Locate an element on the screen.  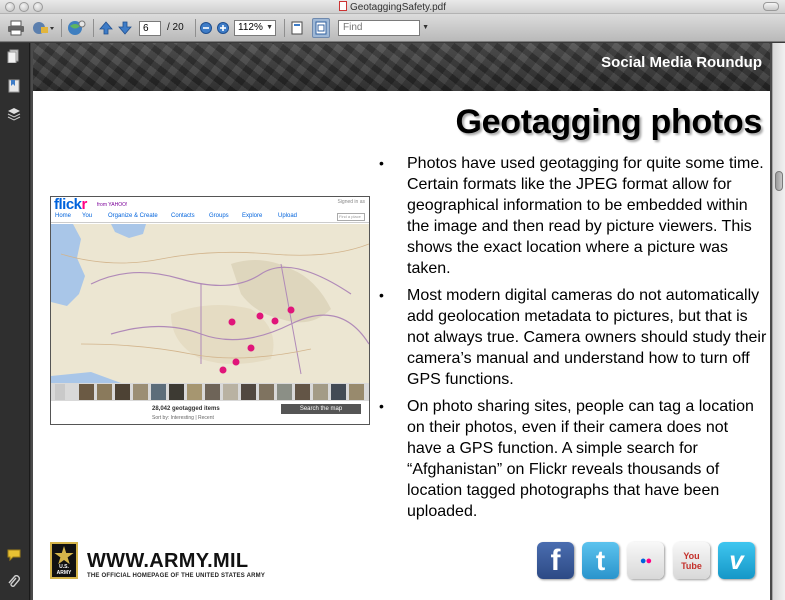
facebook-glyph: f is located at coordinates (555, 560).